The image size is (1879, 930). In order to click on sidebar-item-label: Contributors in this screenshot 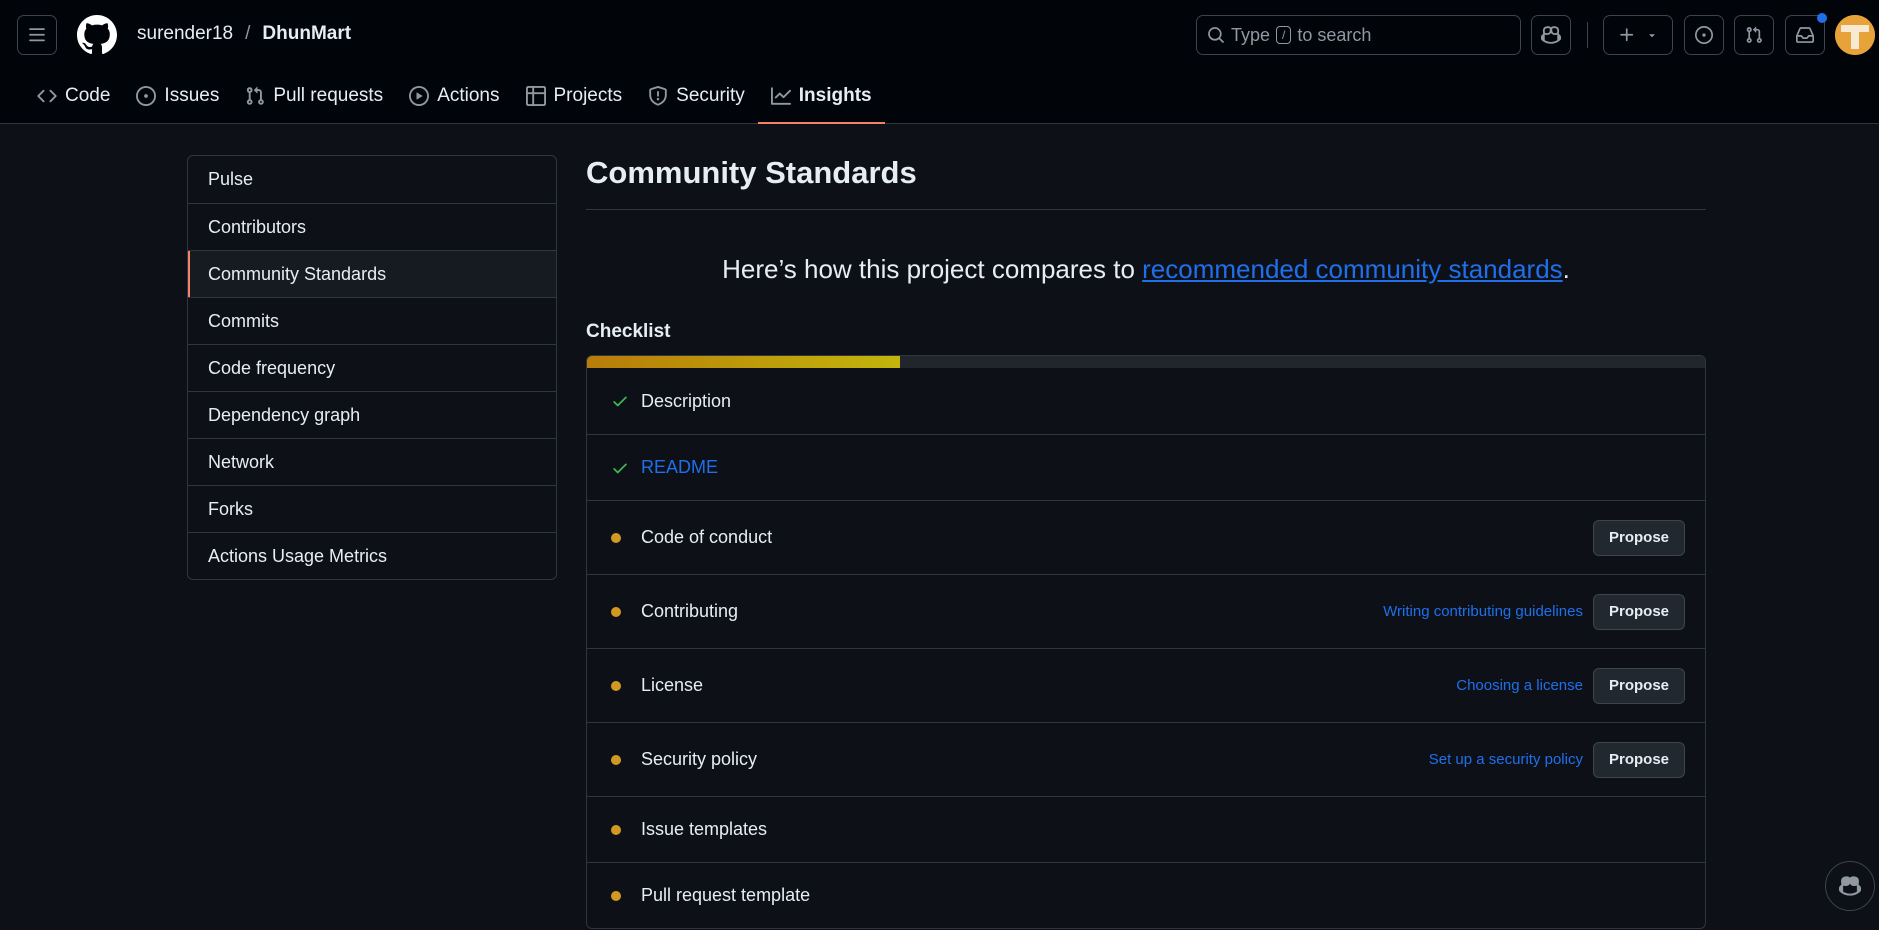, I will do `click(257, 226)`.